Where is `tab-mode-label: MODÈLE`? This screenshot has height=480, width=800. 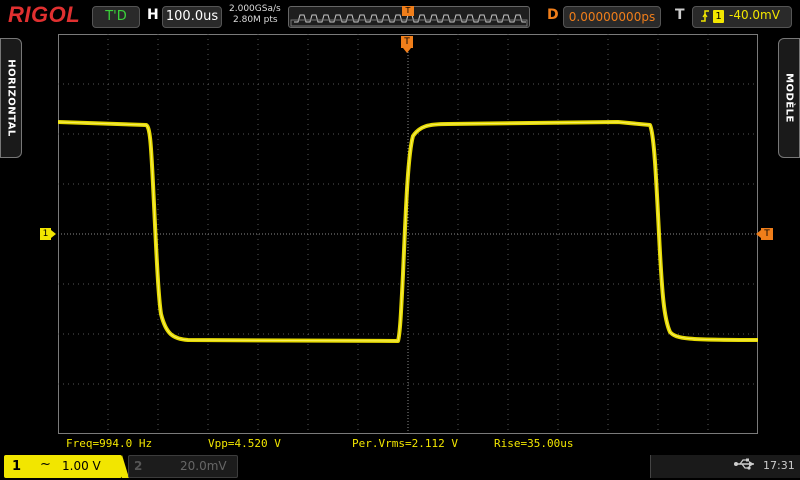 tab-mode-label: MODÈLE is located at coordinates (789, 98).